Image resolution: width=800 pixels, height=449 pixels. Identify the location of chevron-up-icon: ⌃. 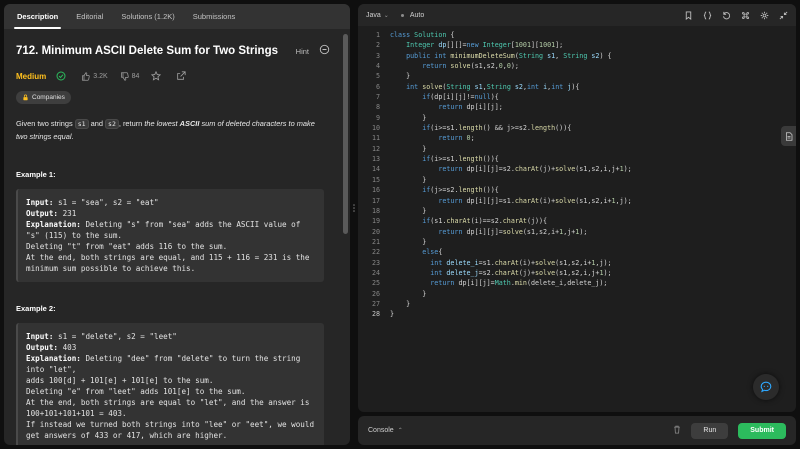
(400, 431).